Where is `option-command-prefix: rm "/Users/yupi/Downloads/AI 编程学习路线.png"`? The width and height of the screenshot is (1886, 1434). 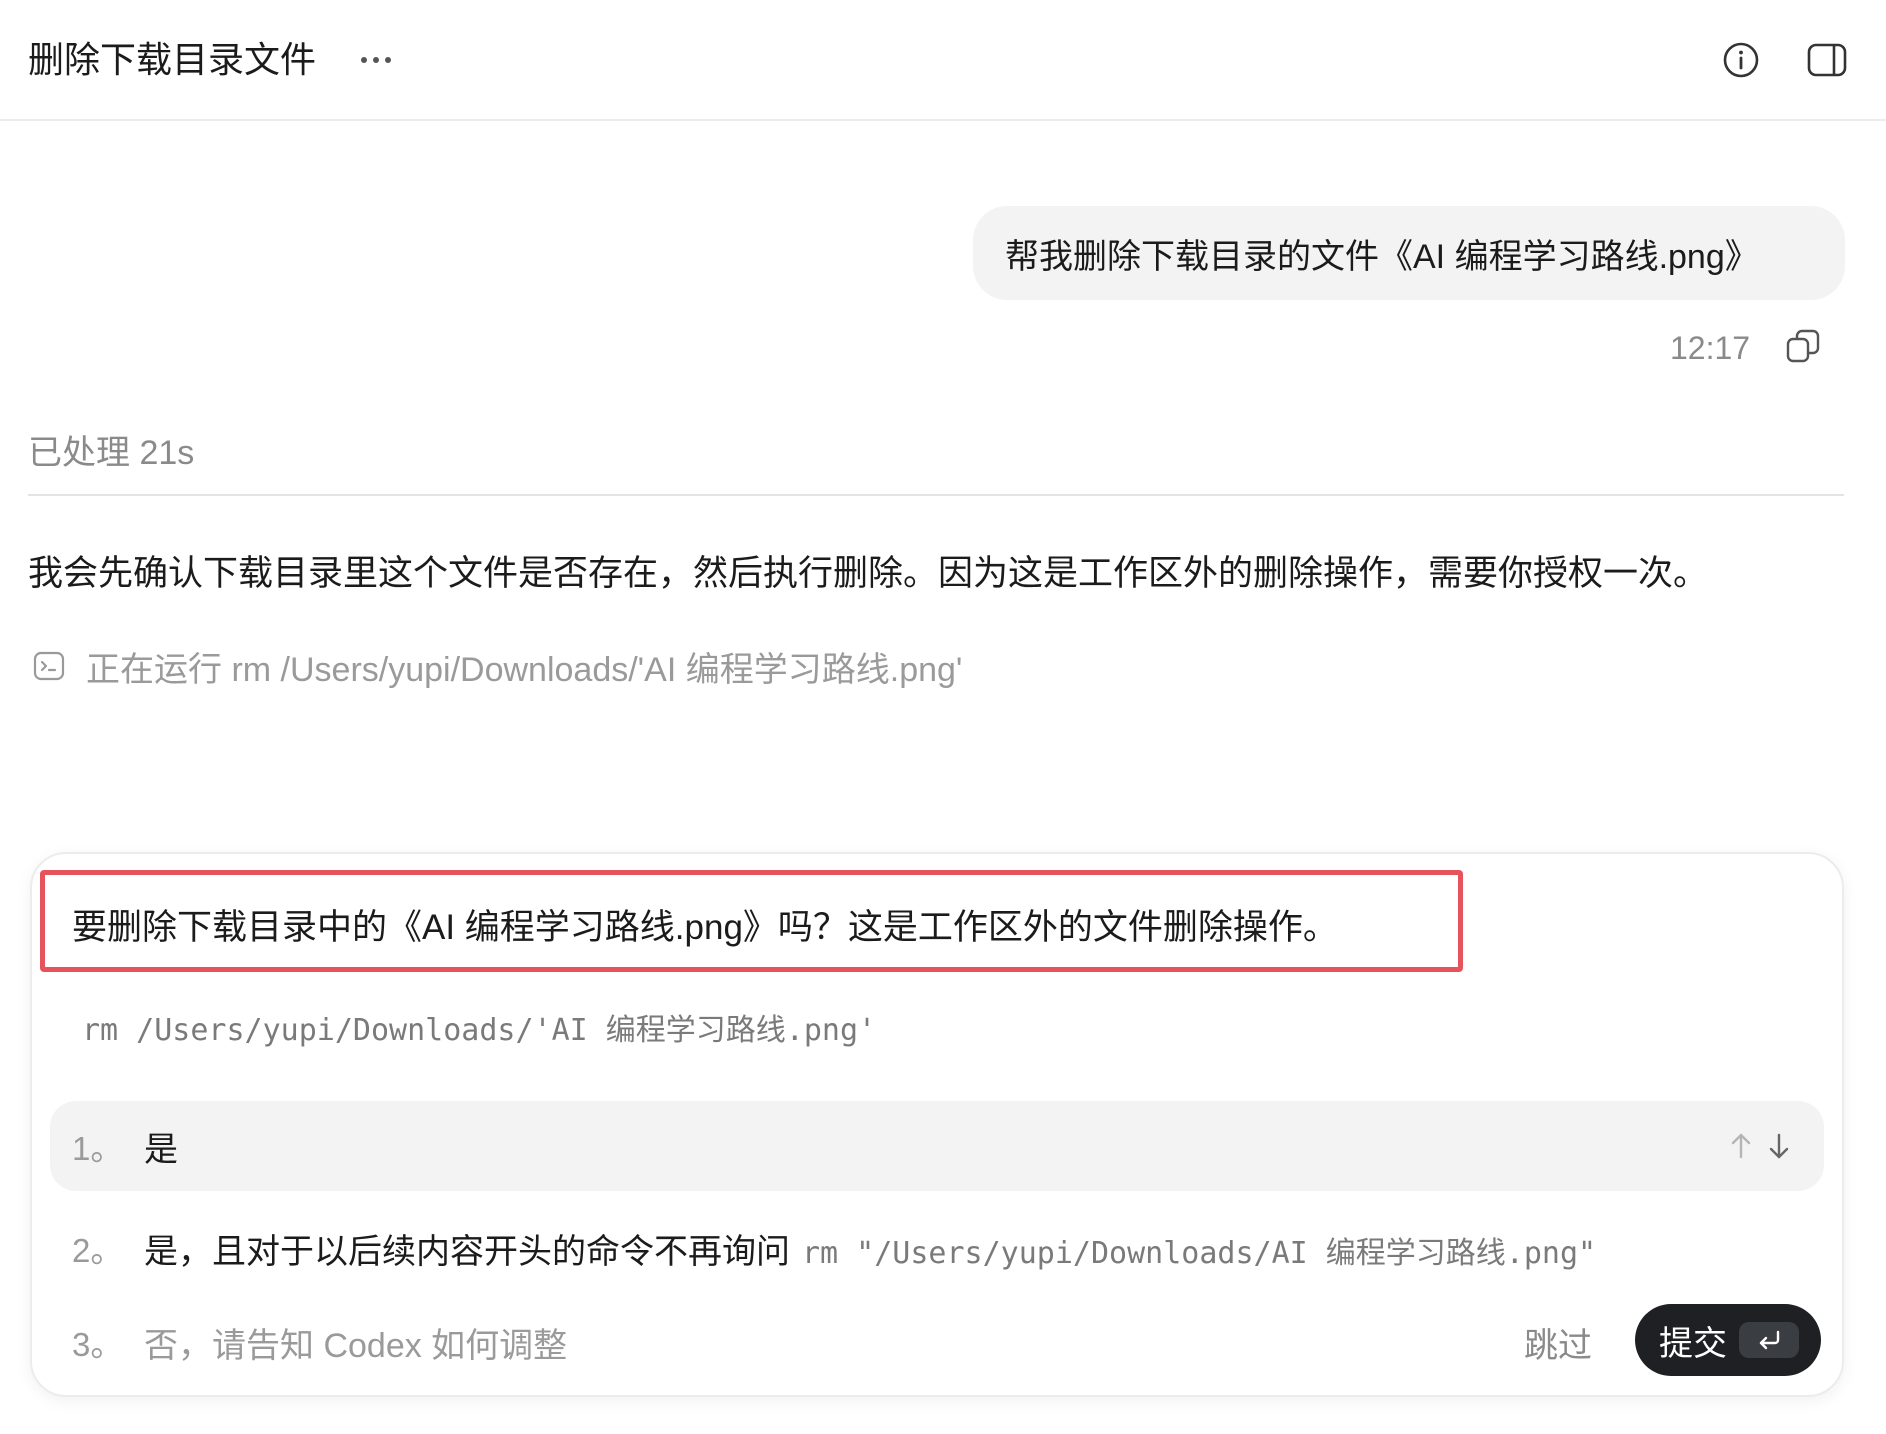
option-command-prefix: rm "/Users/yupi/Downloads/AI 编程学习路线.png" is located at coordinates (1199, 1253).